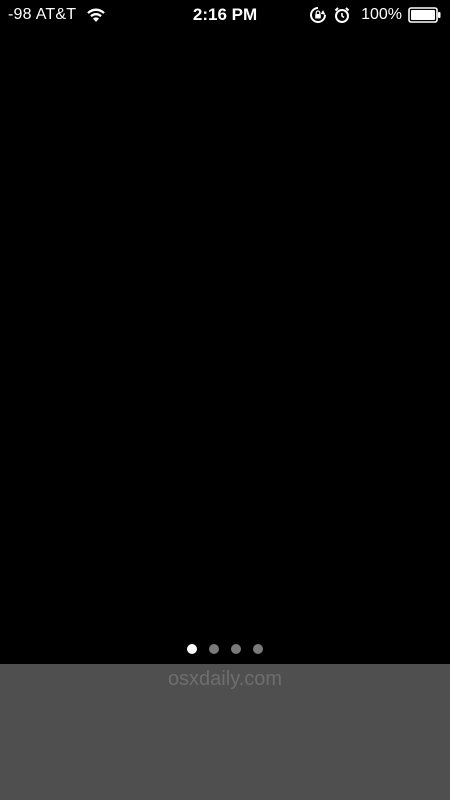 This screenshot has height=800, width=450. What do you see at coordinates (342, 15) in the screenshot?
I see `alarm-icon` at bounding box center [342, 15].